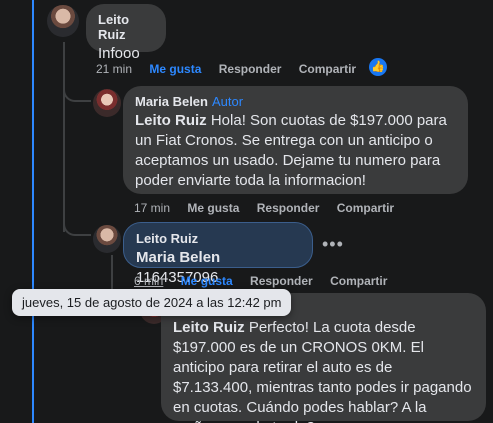 This screenshot has width=493, height=423. I want to click on author-badge: Autor, so click(227, 101).